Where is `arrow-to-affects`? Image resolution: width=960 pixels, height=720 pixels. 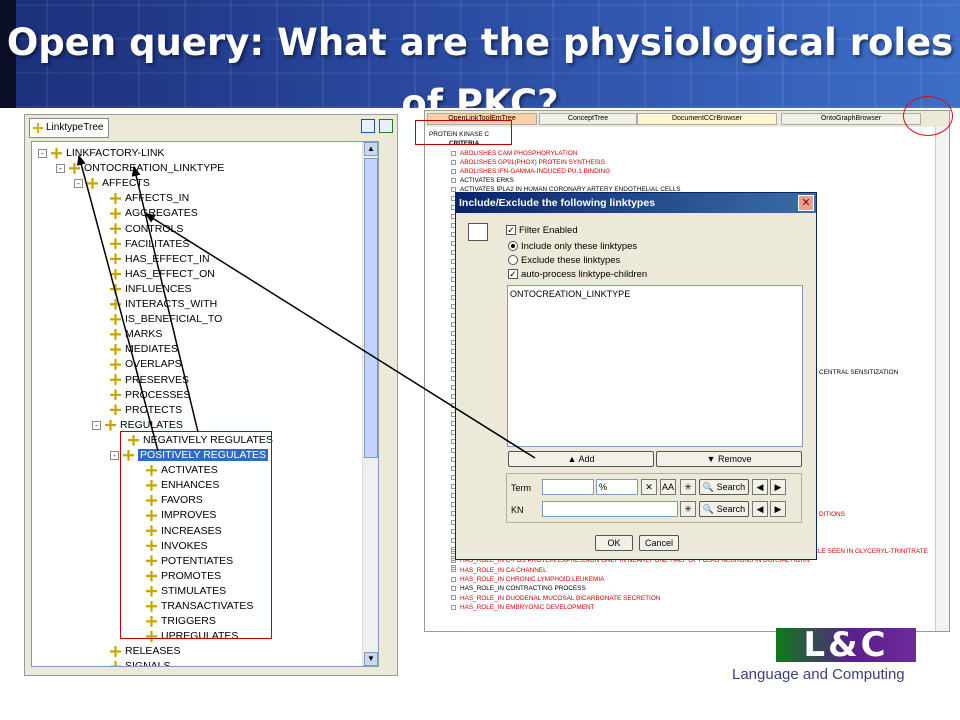 arrow-to-affects is located at coordinates (340, 336).